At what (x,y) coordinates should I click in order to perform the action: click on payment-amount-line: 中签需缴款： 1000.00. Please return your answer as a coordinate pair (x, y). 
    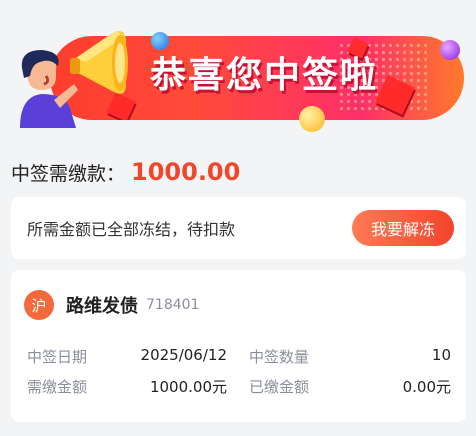
    Looking at the image, I should click on (125, 172).